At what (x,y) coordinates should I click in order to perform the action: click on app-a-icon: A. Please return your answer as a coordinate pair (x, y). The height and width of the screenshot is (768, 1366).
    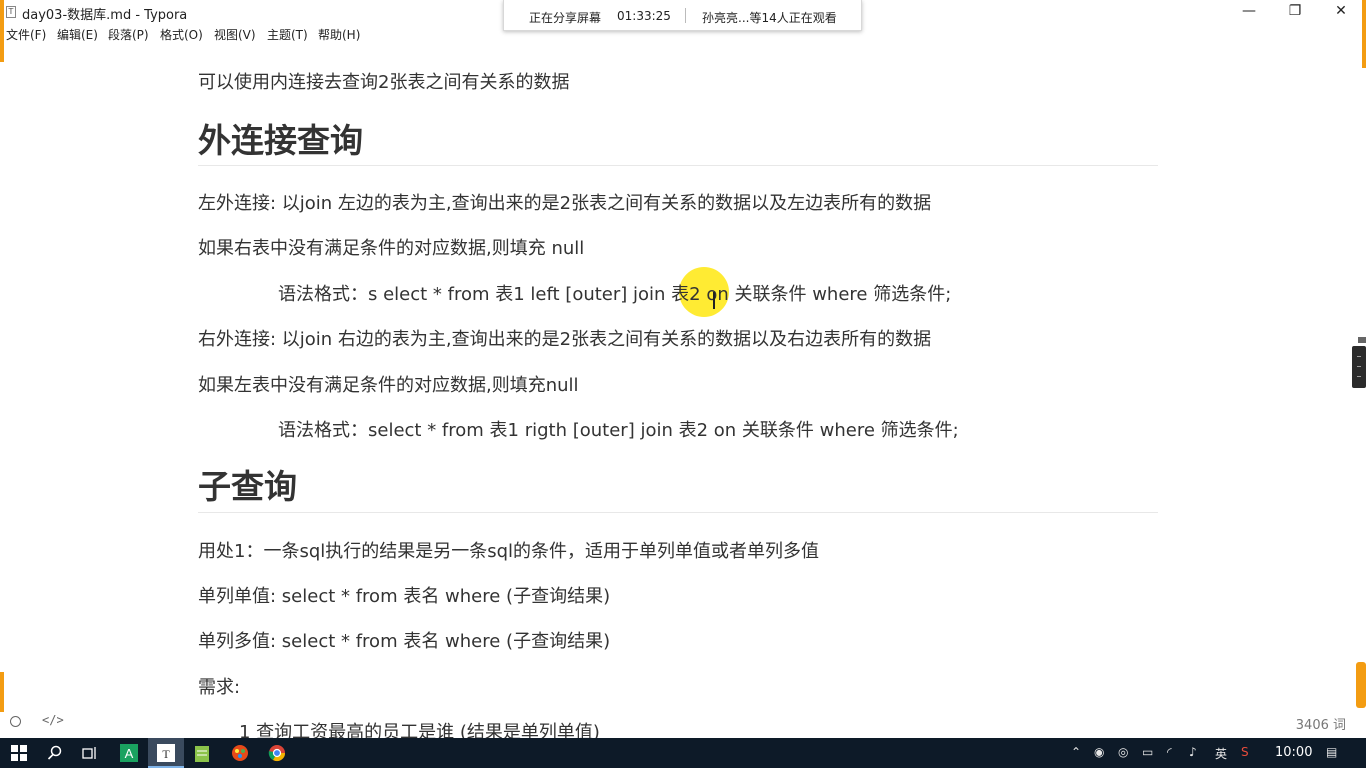
    Looking at the image, I should click on (129, 753).